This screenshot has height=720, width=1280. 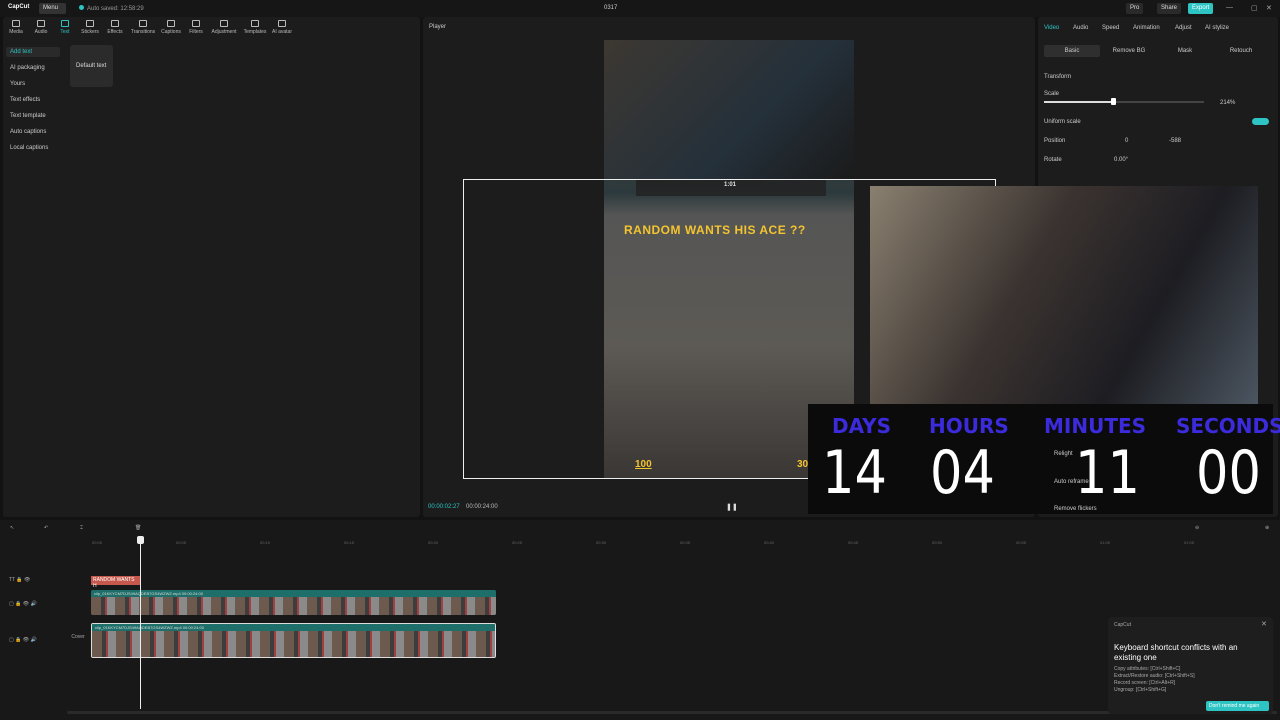 What do you see at coordinates (349, 542) in the screenshot?
I see `ruler-tick: 00:15` at bounding box center [349, 542].